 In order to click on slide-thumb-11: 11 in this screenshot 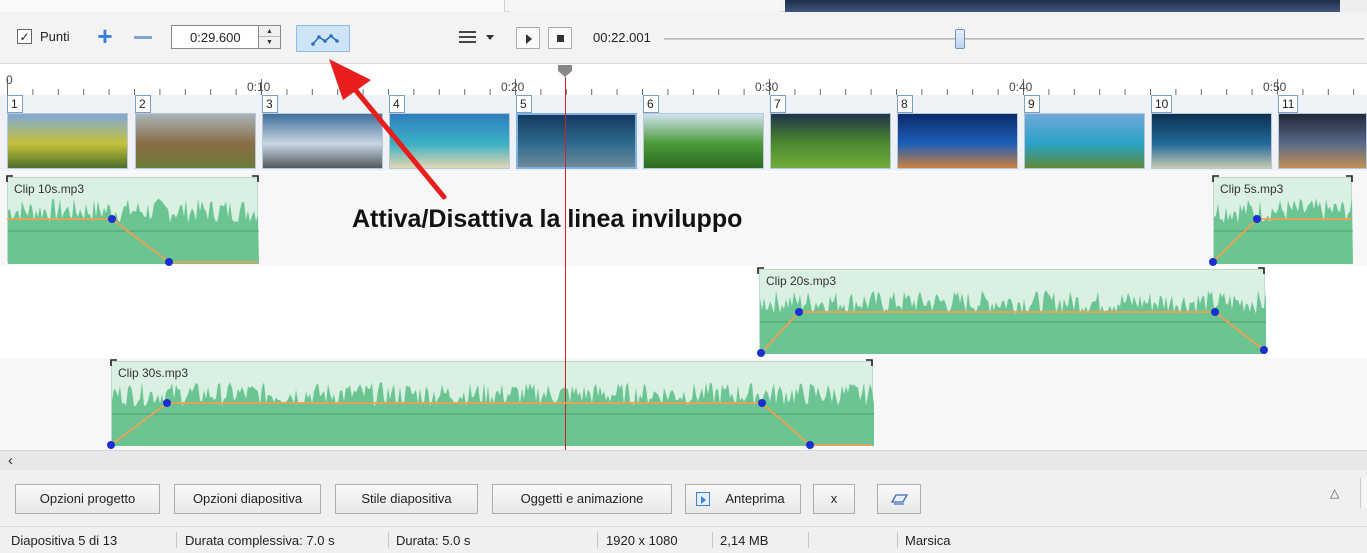, I will do `click(1322, 133)`.